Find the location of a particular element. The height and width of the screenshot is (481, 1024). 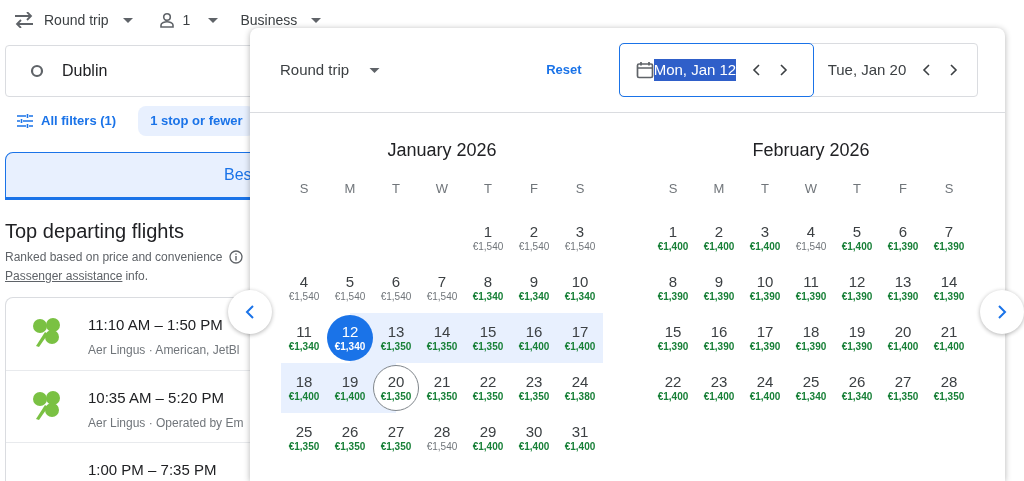

swap-arrows-icon is located at coordinates (24, 20).